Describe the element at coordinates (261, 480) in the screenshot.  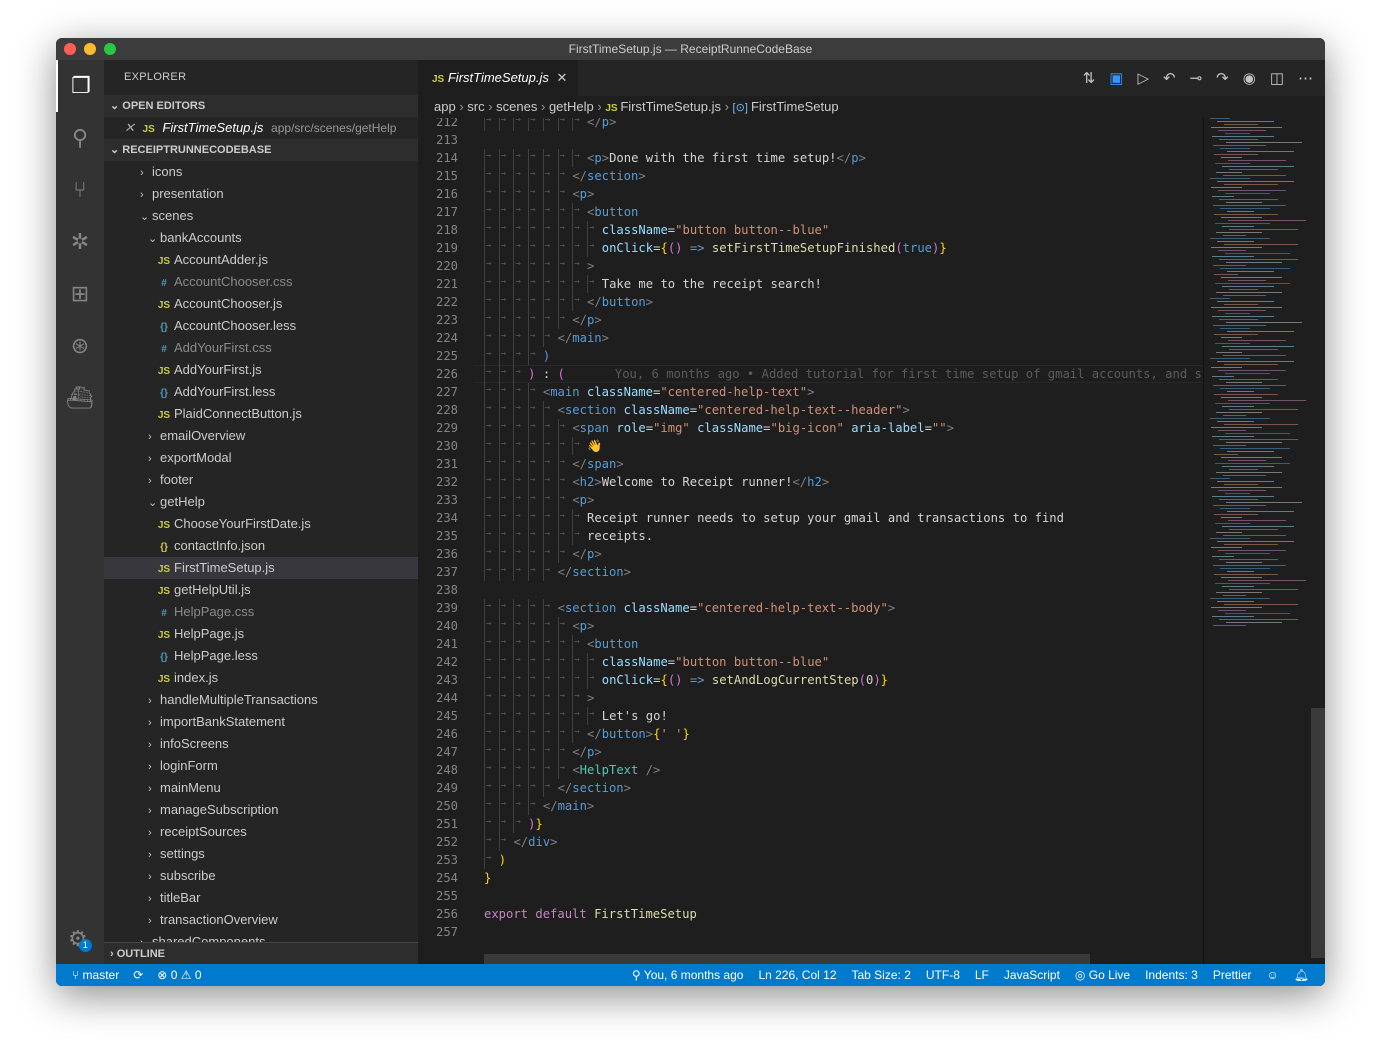
I see `folder-item: › footer` at that location.